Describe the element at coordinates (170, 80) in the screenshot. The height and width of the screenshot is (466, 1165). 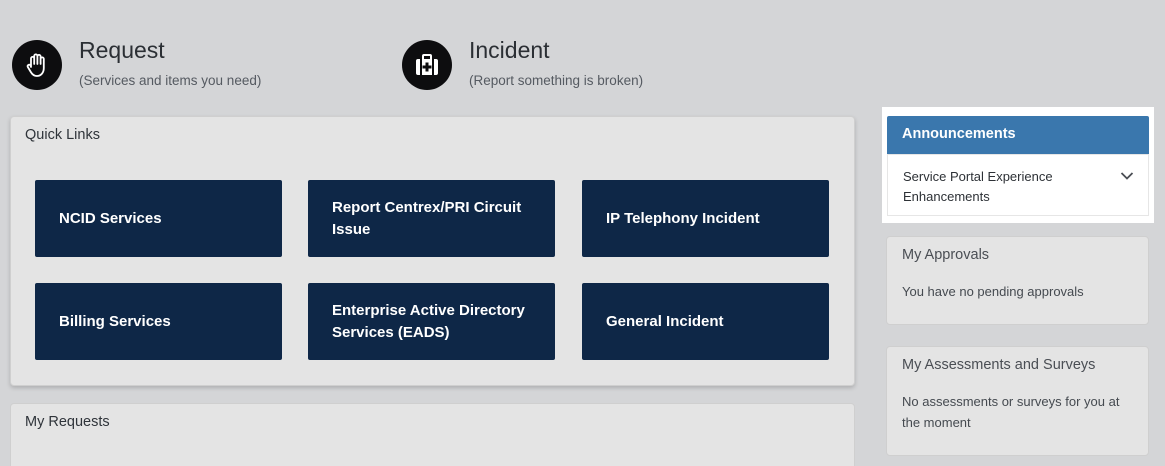
I see `request-subtitle: (Services and items you need)` at that location.